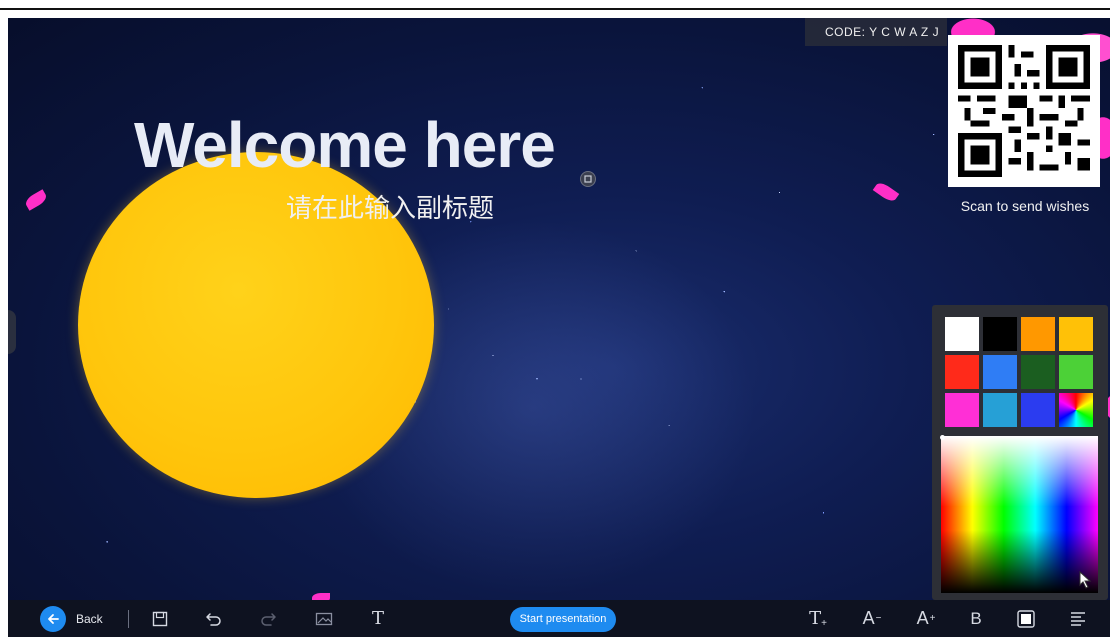  I want to click on text-color-icon, so click(1026, 618).